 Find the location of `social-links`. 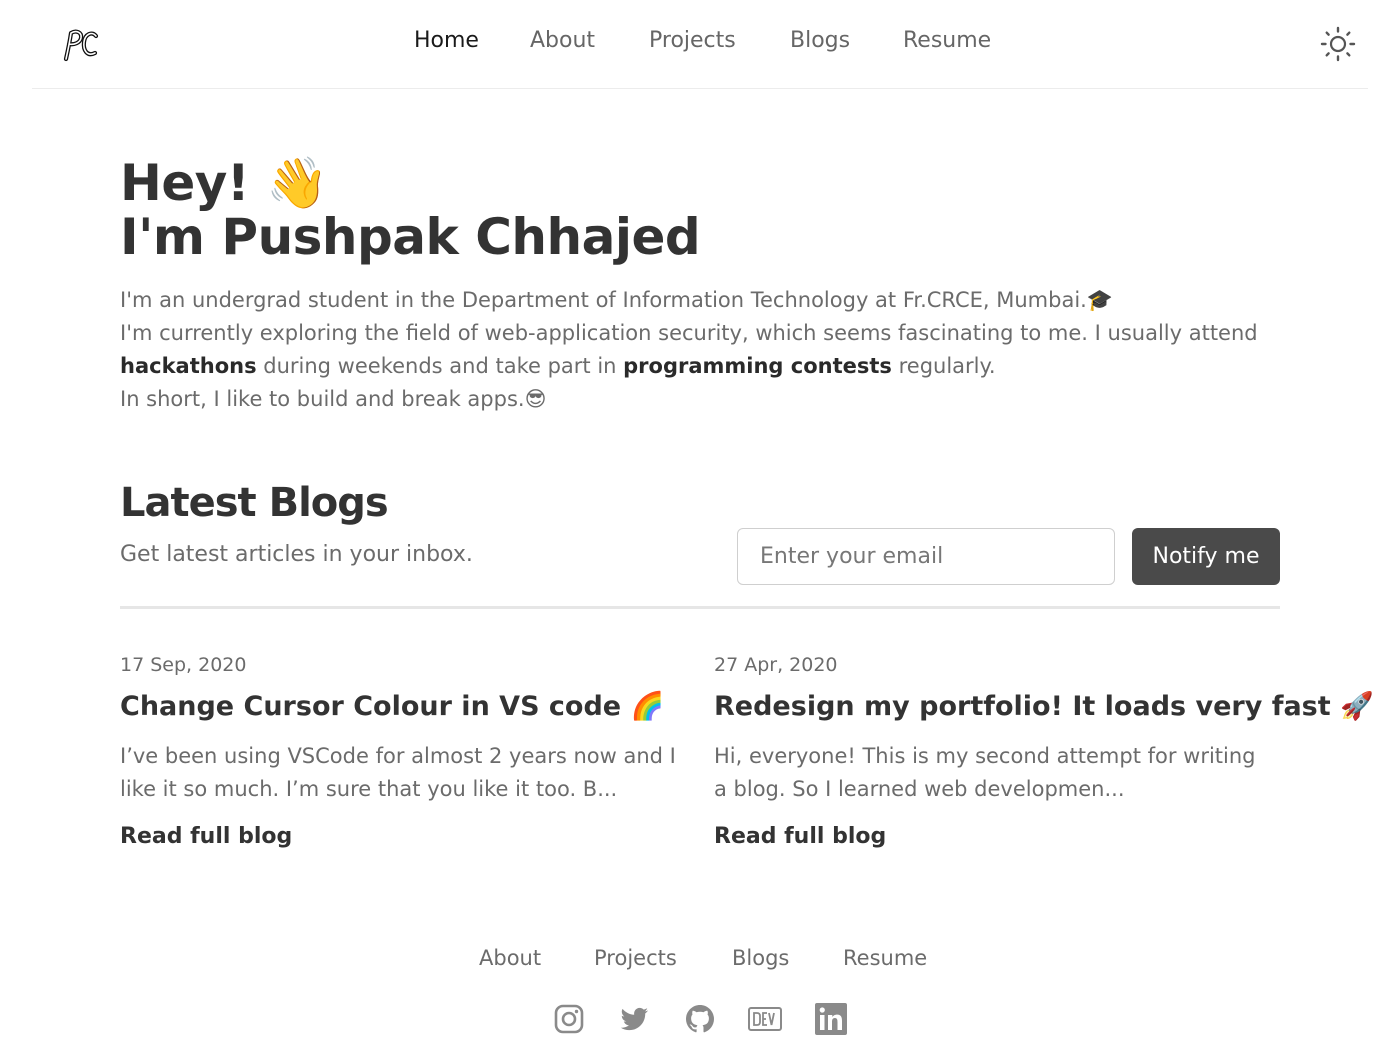

social-links is located at coordinates (700, 1020).